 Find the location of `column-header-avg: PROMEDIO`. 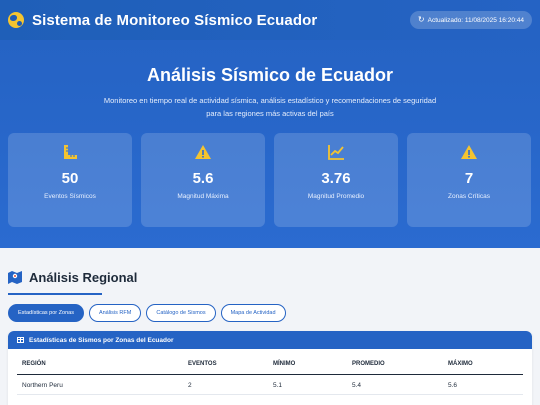

column-header-avg: PROMEDIO is located at coordinates (368, 364).